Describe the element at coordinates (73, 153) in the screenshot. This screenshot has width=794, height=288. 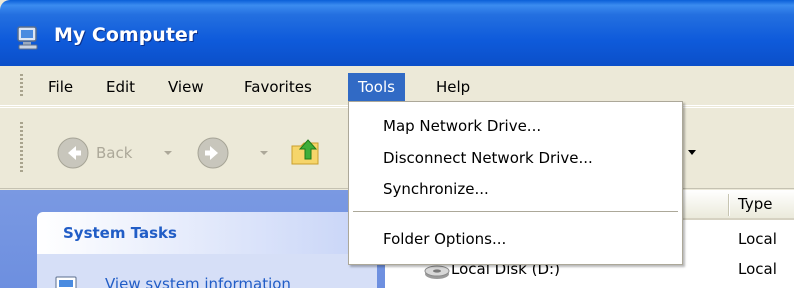
I see `back-arrow-icon` at that location.